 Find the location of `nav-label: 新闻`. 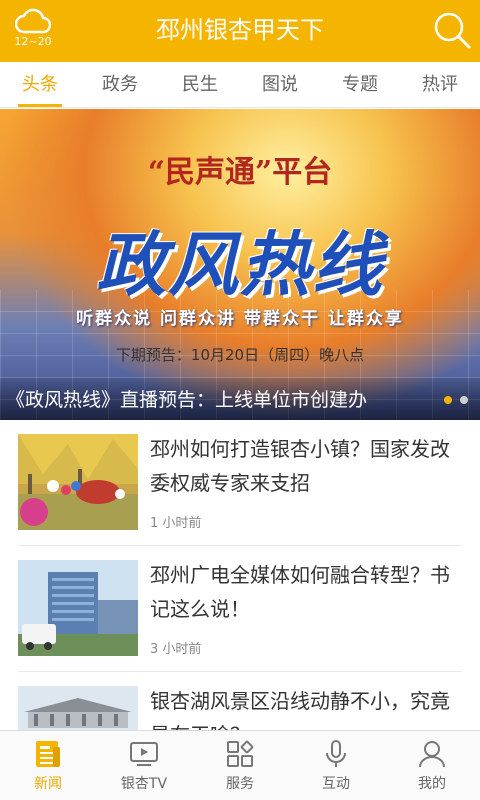

nav-label: 新闻 is located at coordinates (48, 784).